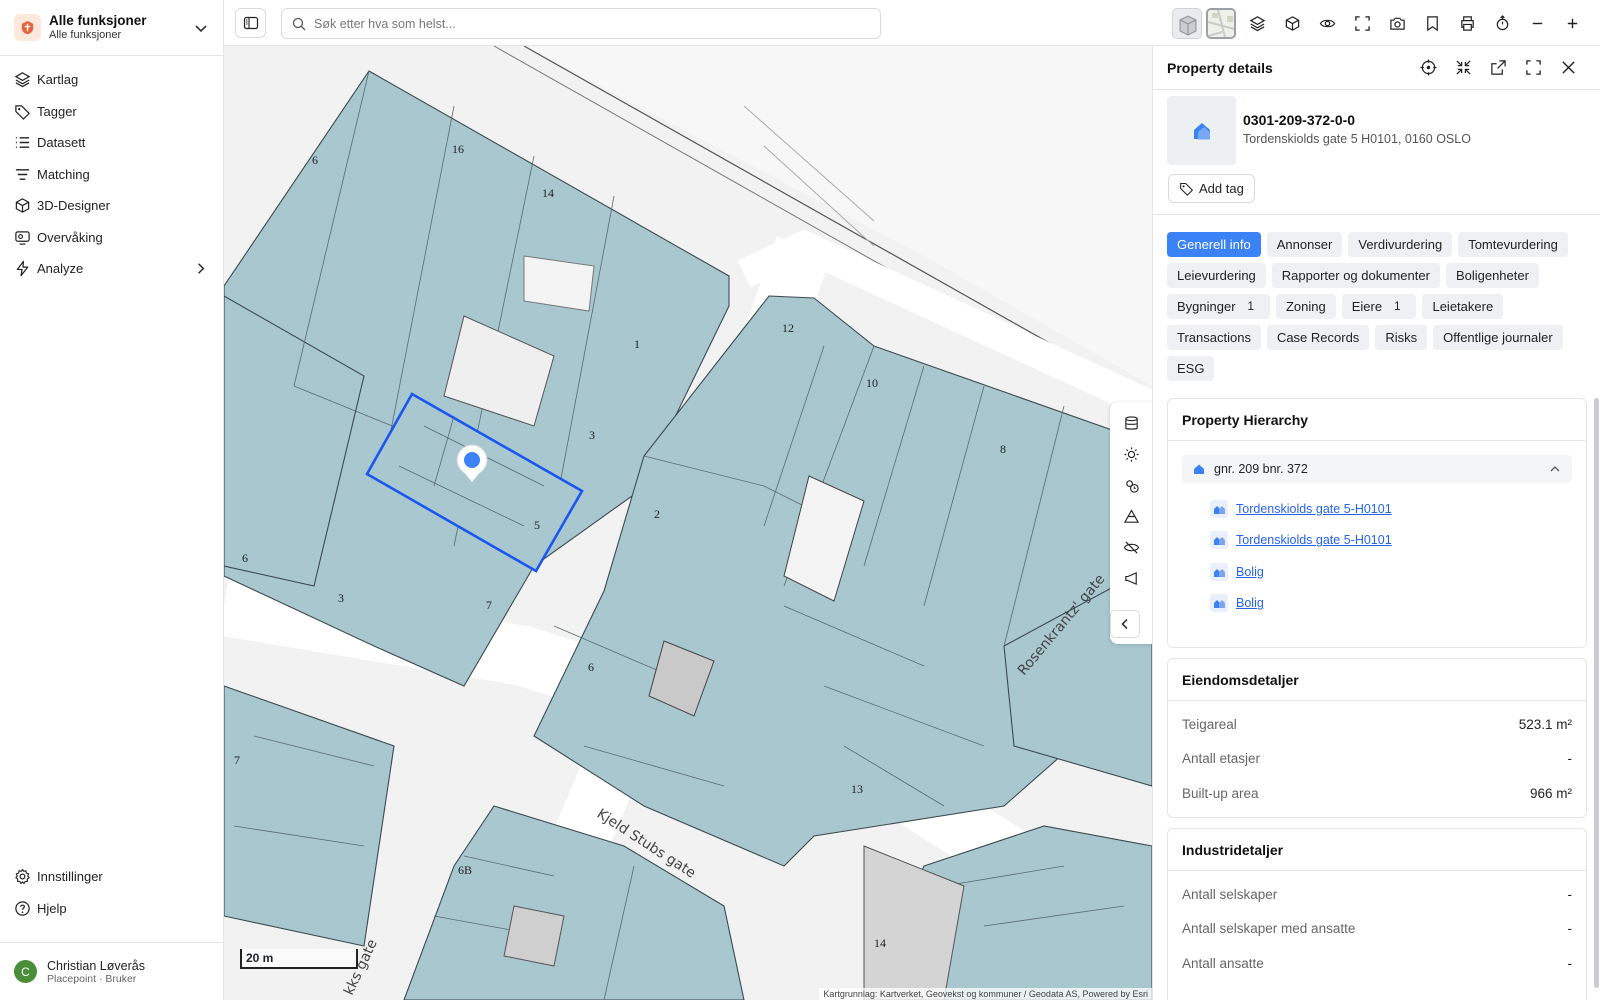  Describe the element at coordinates (1327, 23) in the screenshot. I see `visibility-button` at that location.